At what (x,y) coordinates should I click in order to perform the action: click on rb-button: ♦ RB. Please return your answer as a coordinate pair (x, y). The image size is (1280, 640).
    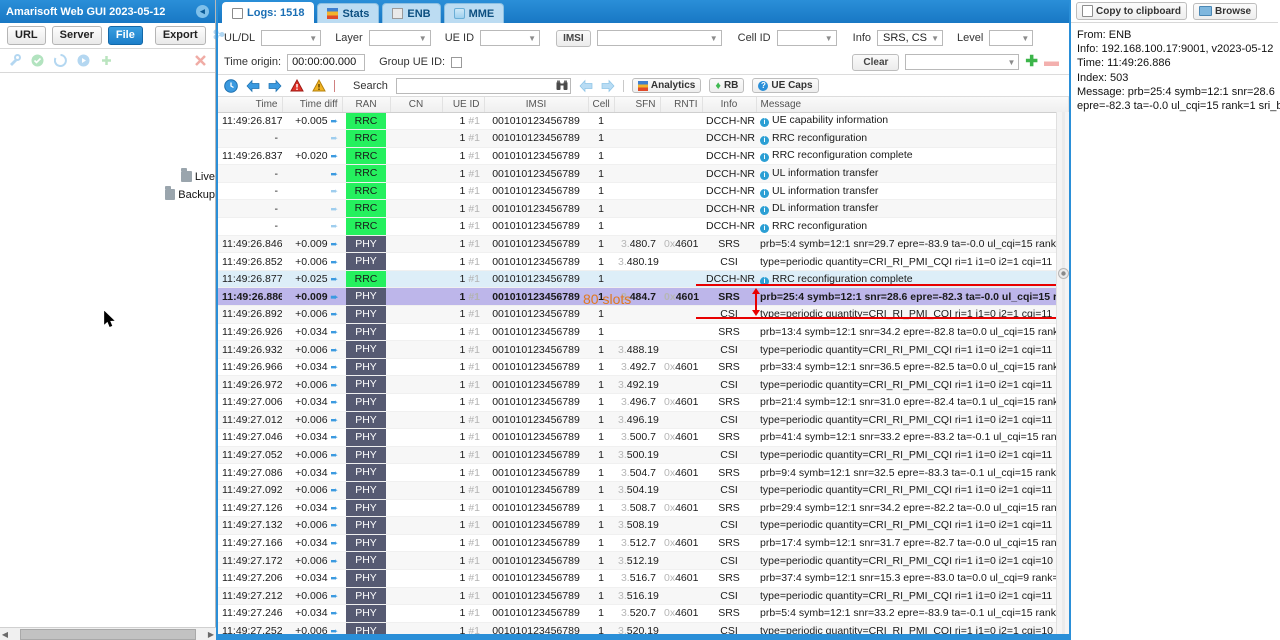
    Looking at the image, I should click on (727, 85).